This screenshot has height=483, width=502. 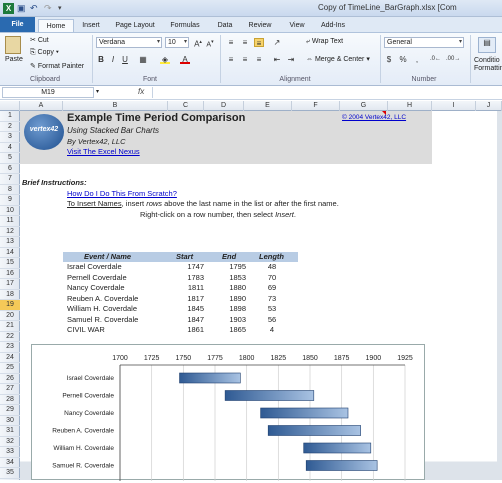 What do you see at coordinates (10, 421) in the screenshot?
I see `row-header-30: 30` at bounding box center [10, 421].